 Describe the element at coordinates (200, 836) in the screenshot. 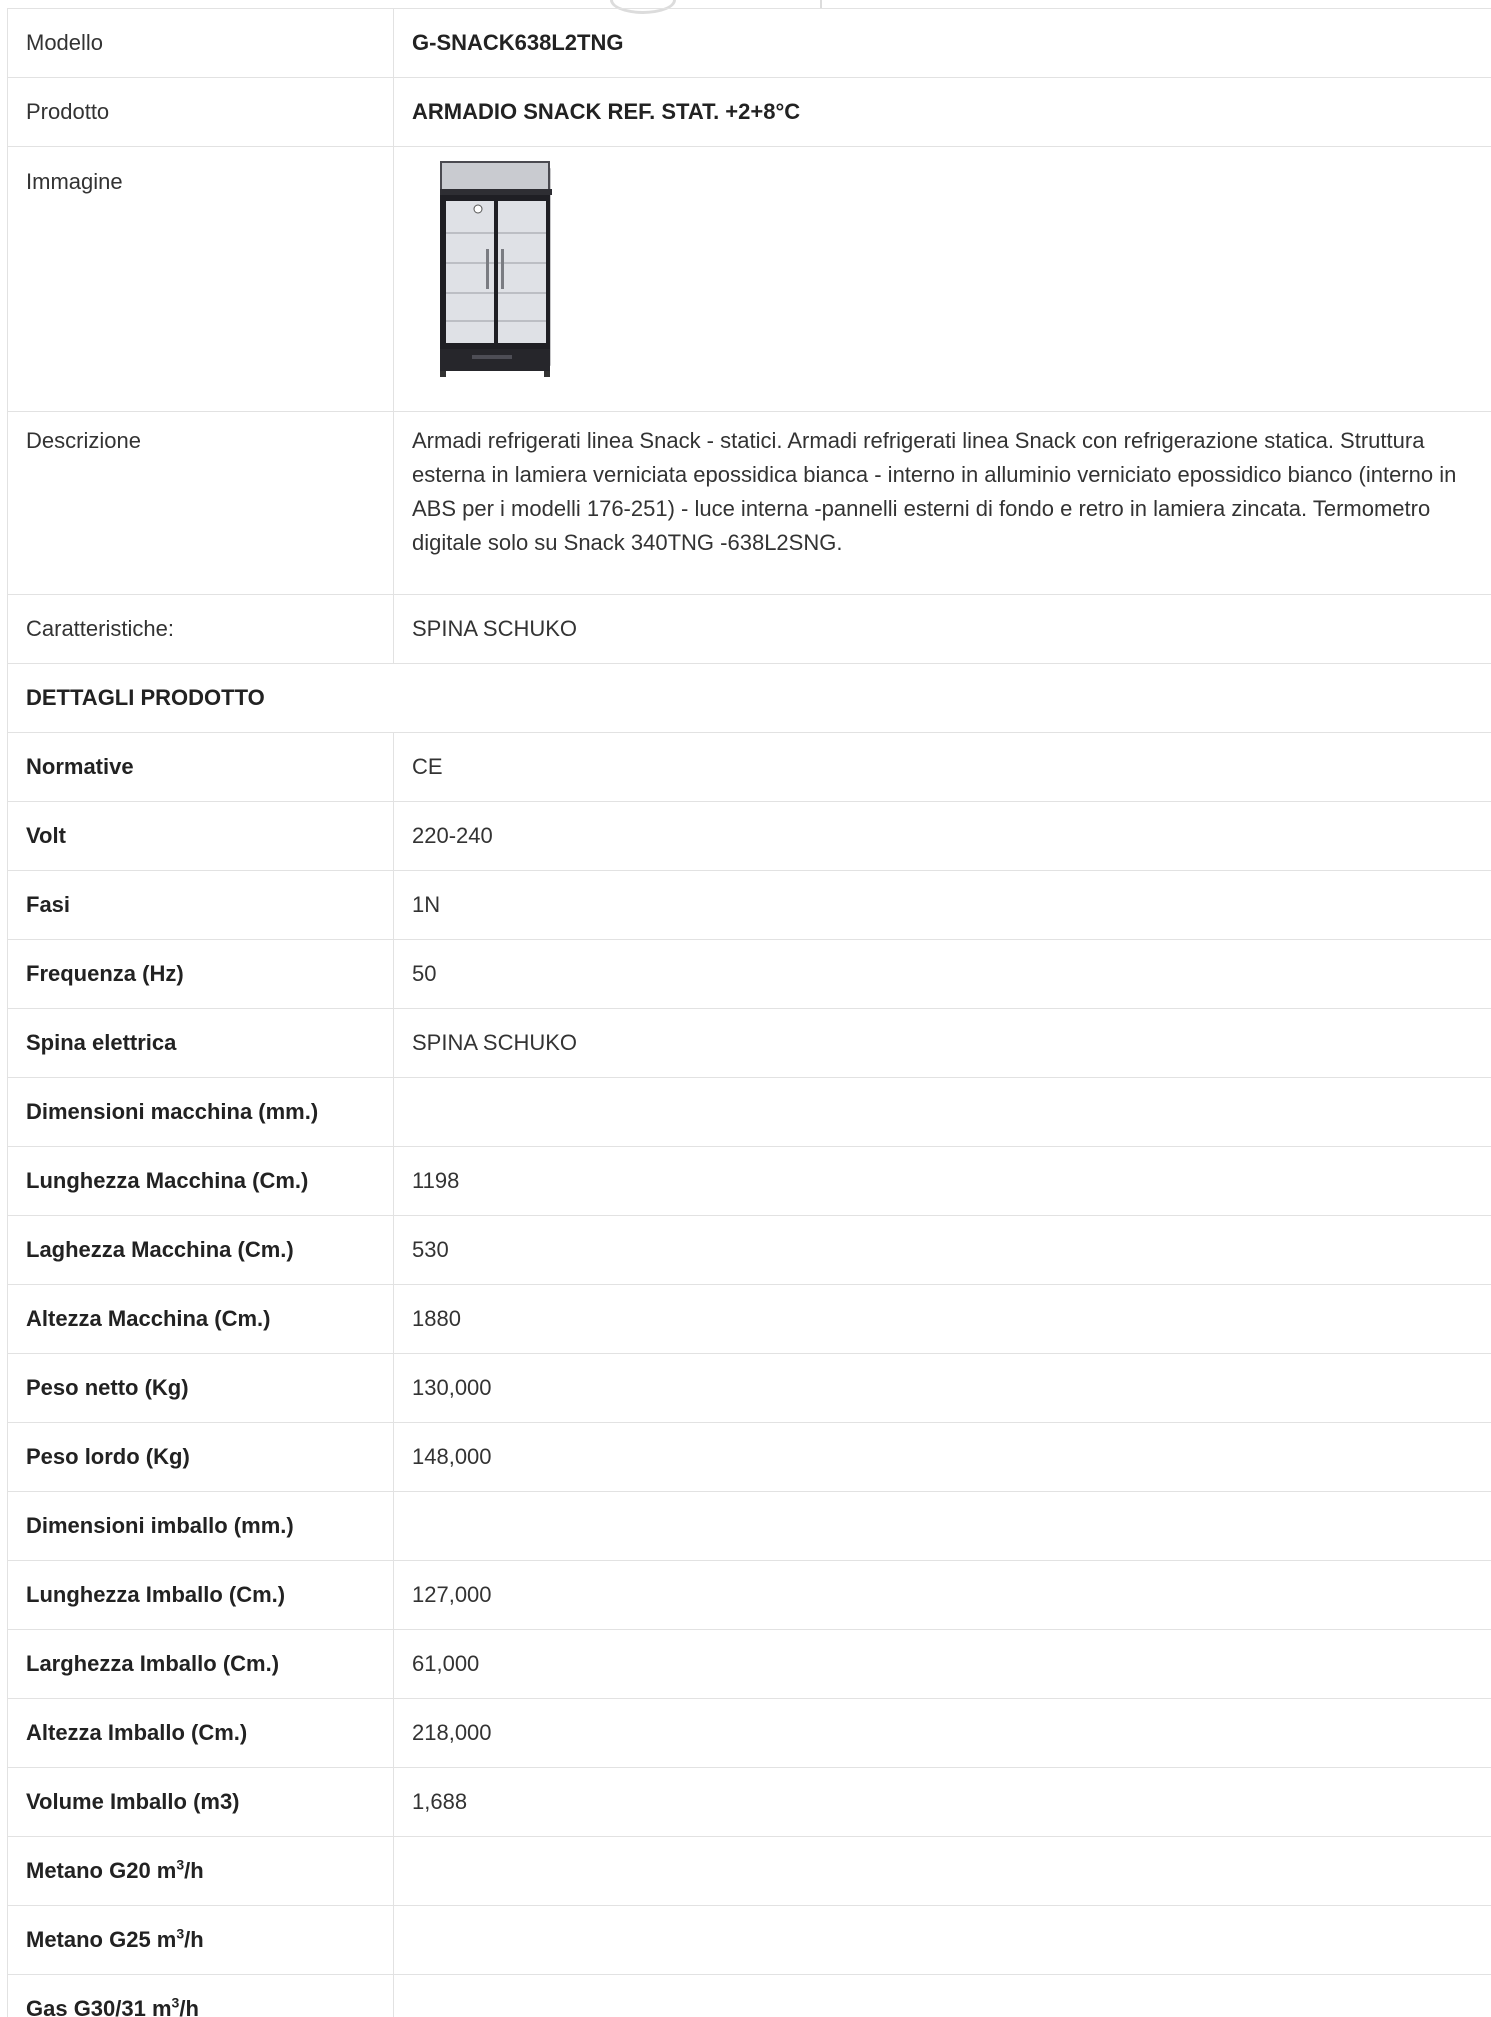

I see `detail-label: Volt` at that location.